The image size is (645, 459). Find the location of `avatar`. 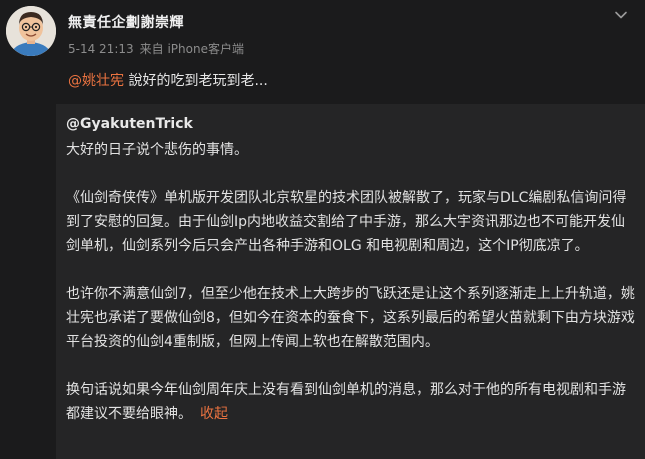

avatar is located at coordinates (31, 31).